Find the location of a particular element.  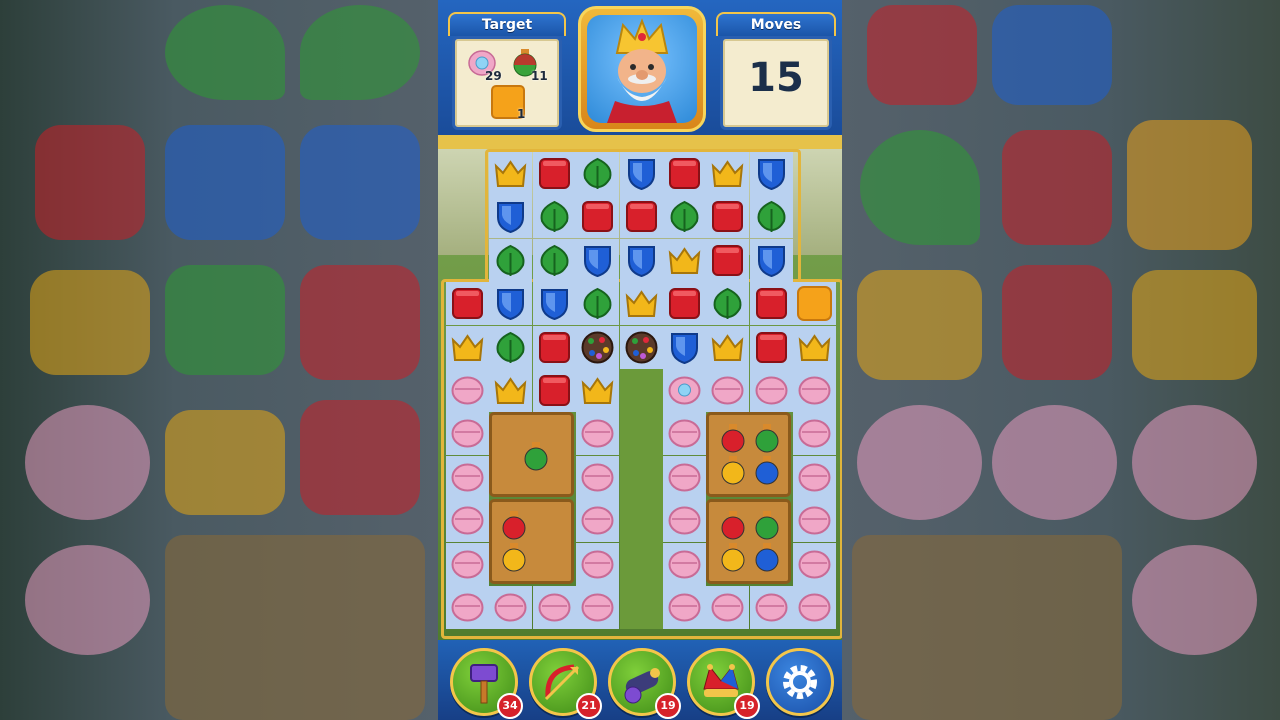

settings-button is located at coordinates (800, 682).